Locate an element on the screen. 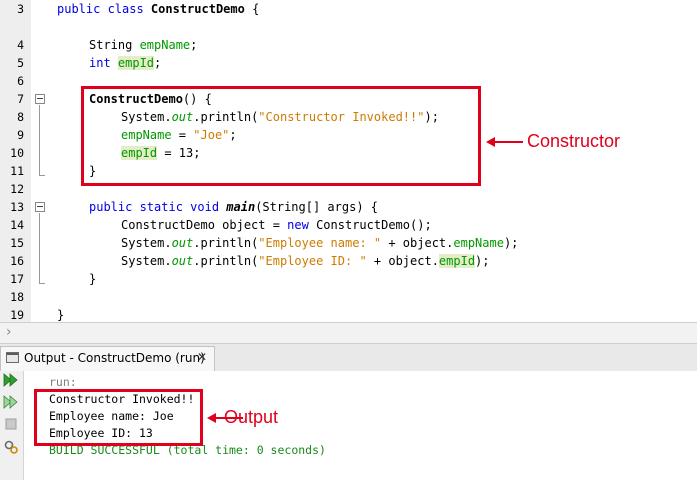 This screenshot has height=480, width=697. stop-icon is located at coordinates (11, 426).